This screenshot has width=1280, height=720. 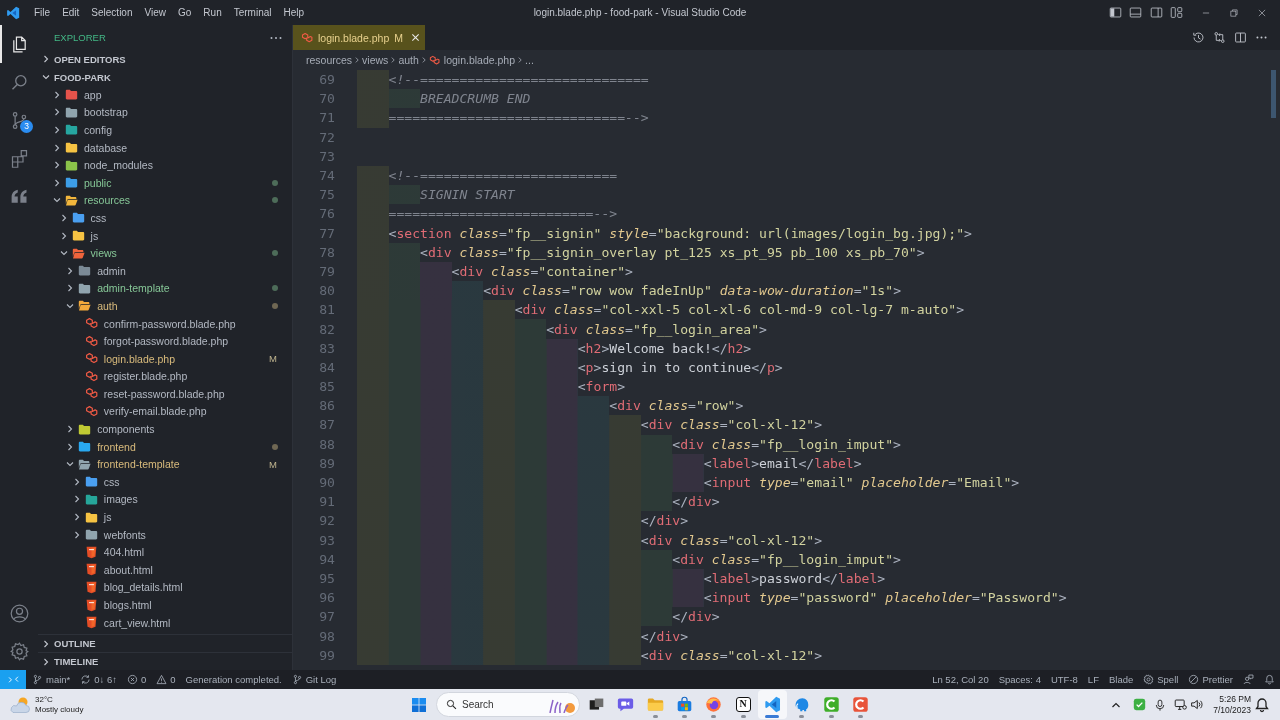 What do you see at coordinates (1240, 37) in the screenshot?
I see `split-editor-icon` at bounding box center [1240, 37].